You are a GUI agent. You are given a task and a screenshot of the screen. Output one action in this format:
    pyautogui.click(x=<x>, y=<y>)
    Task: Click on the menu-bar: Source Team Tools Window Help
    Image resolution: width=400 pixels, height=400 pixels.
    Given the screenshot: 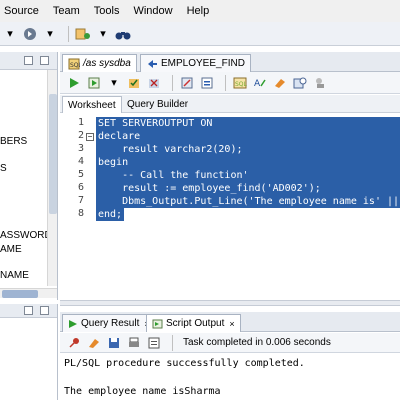 What is the action you would take?
    pyautogui.click(x=200, y=11)
    